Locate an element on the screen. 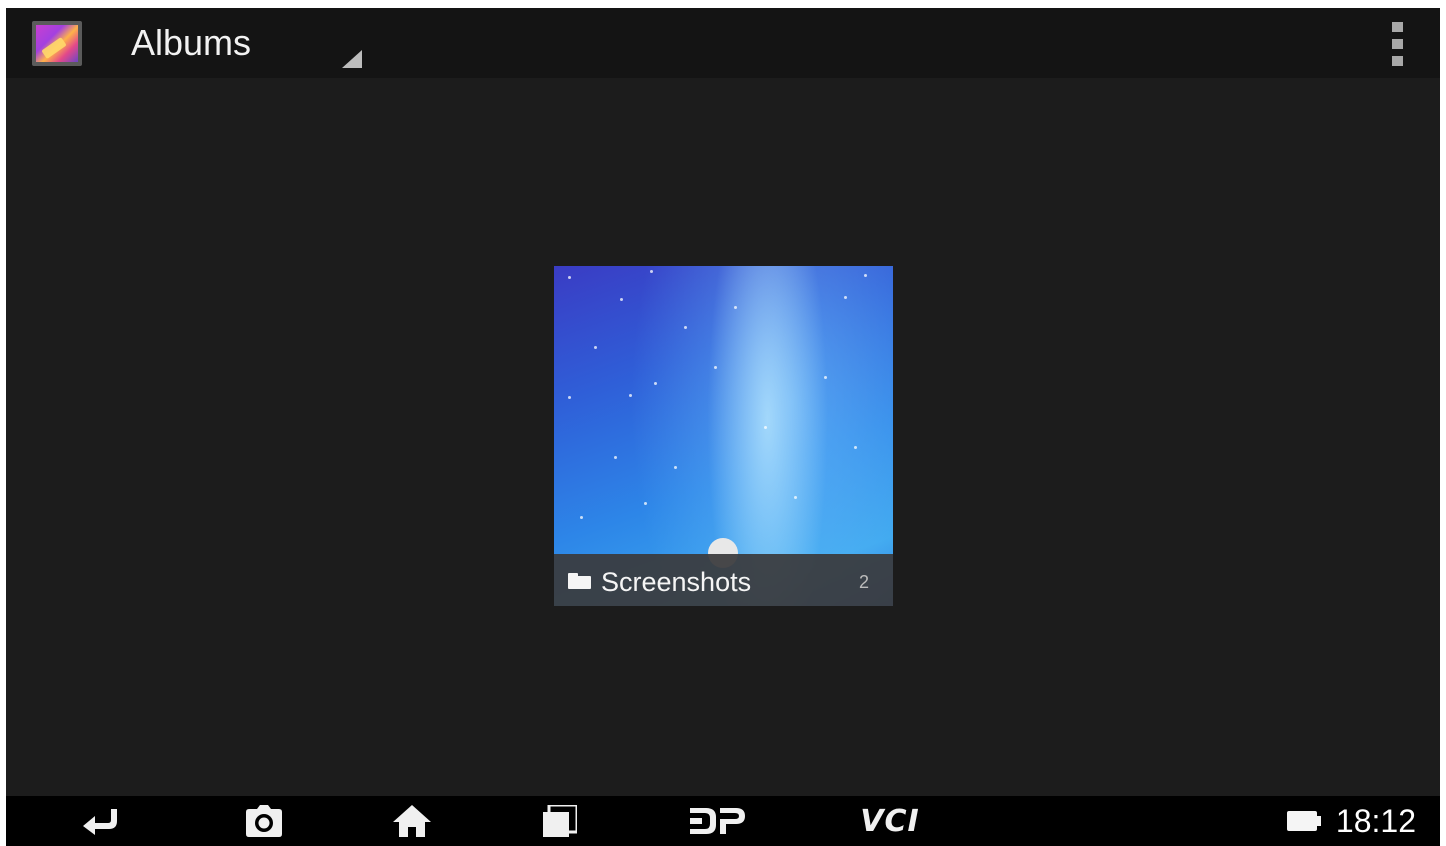 This screenshot has height=846, width=1446. album-view-spinner: Albums is located at coordinates (245, 43).